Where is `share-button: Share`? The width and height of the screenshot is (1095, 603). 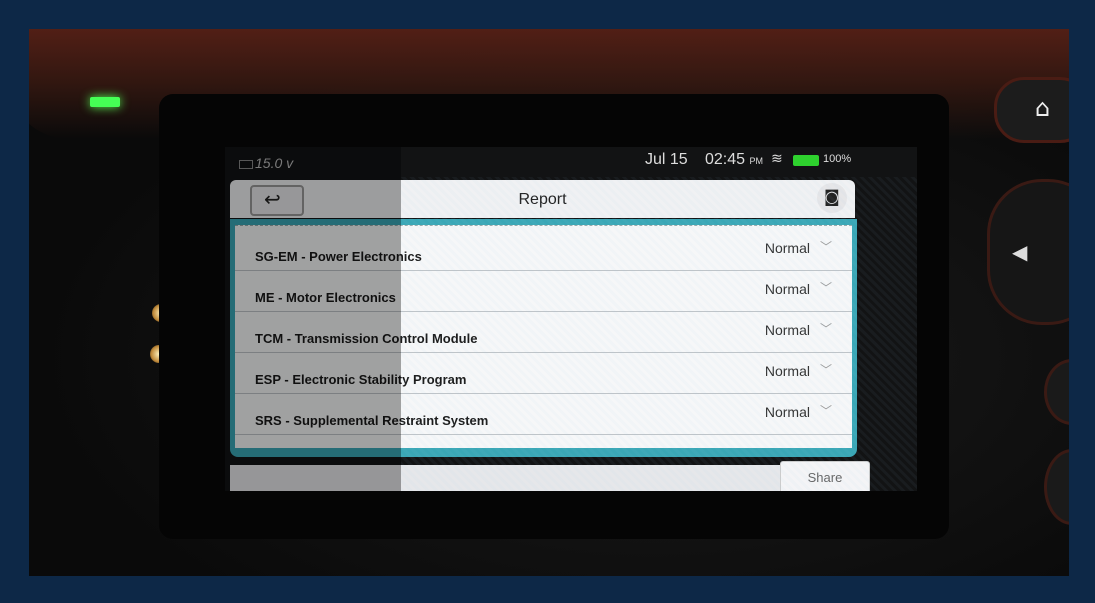 share-button: Share is located at coordinates (825, 476).